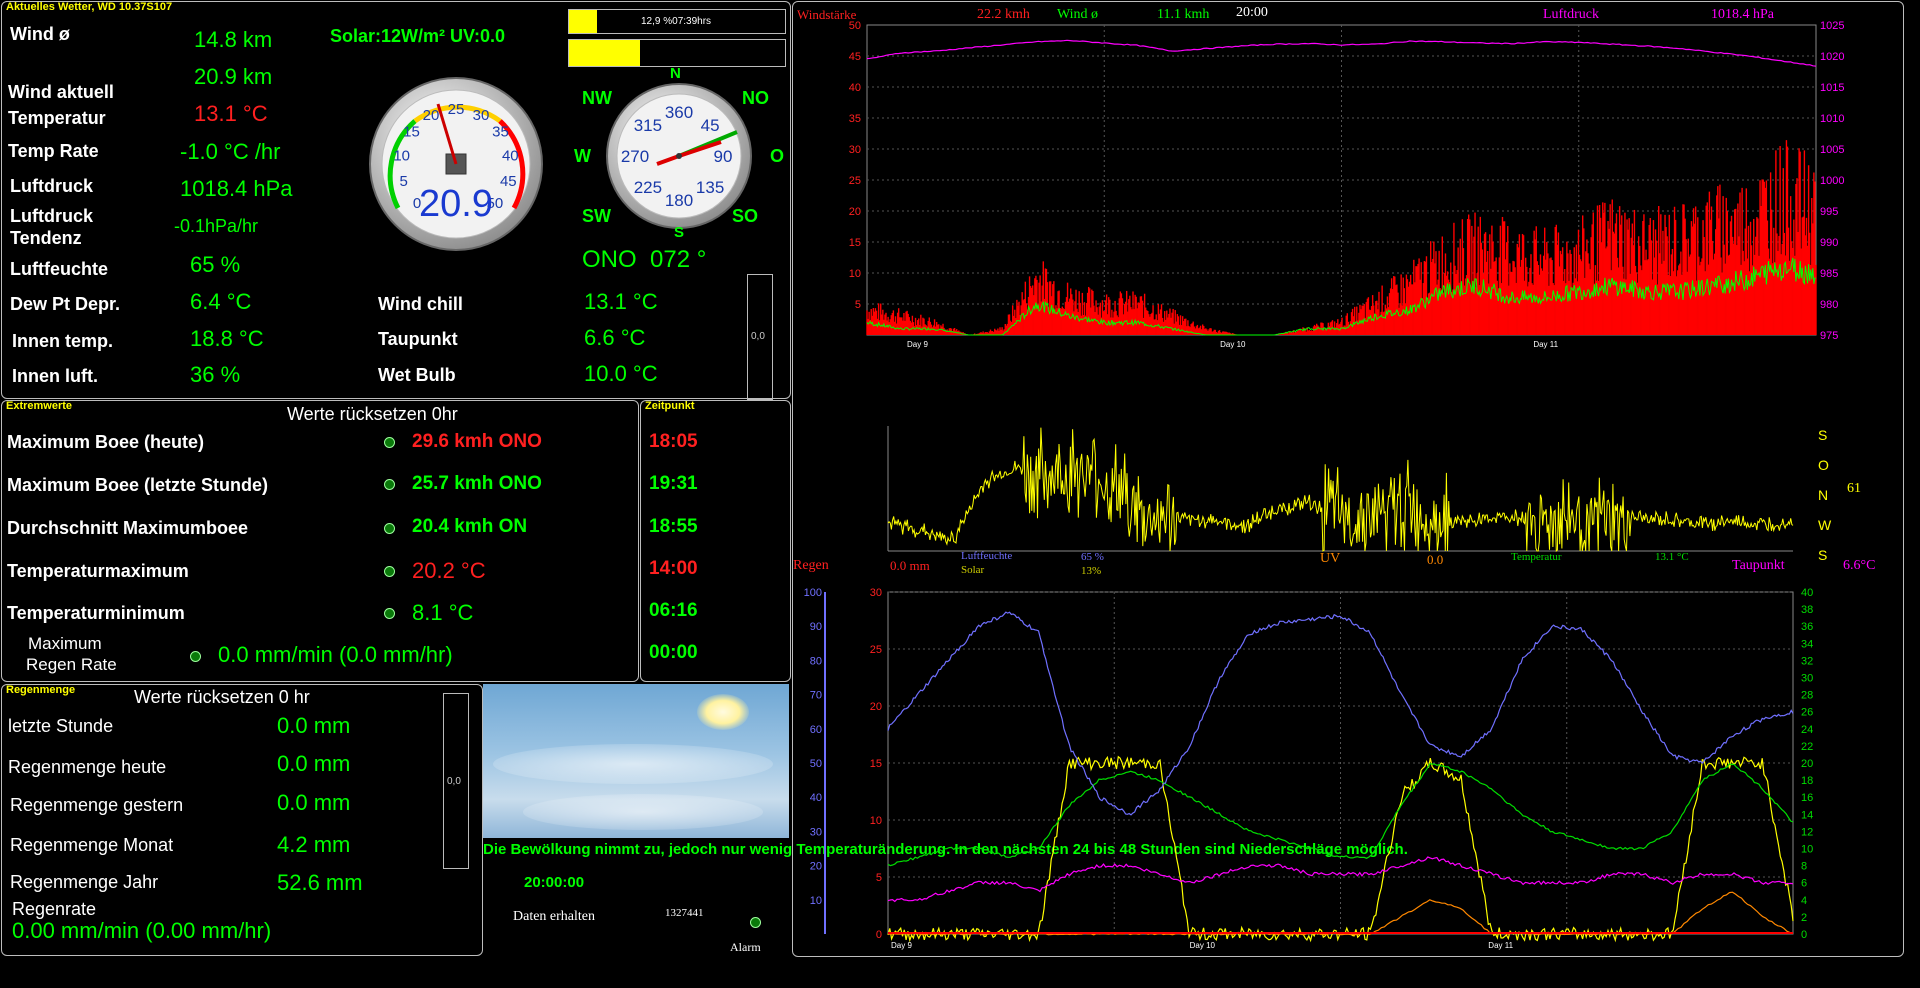 Image resolution: width=1920 pixels, height=988 pixels. Describe the element at coordinates (710, 187) in the screenshot. I see `compass-degree-label: 135` at that location.